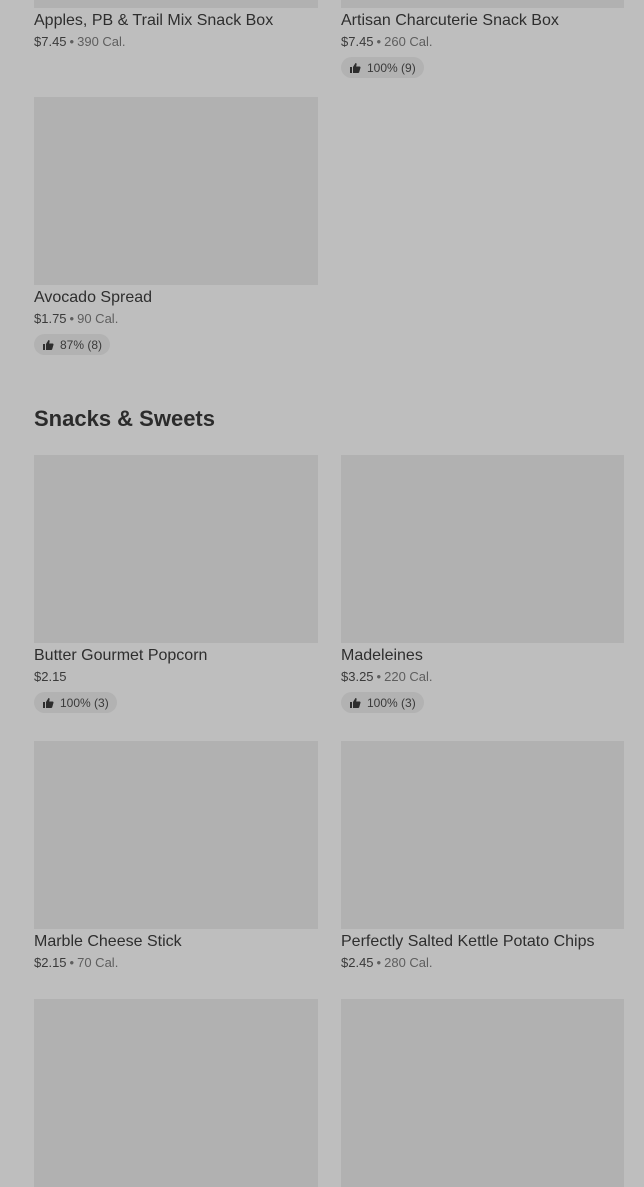 The width and height of the screenshot is (644, 1187). What do you see at coordinates (50, 318) in the screenshot?
I see `item-price: $1.75` at bounding box center [50, 318].